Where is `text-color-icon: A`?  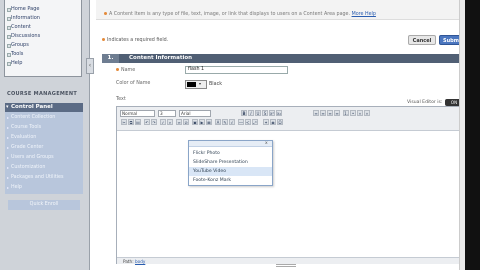
text-color-icon: A is located at coordinates (218, 122).